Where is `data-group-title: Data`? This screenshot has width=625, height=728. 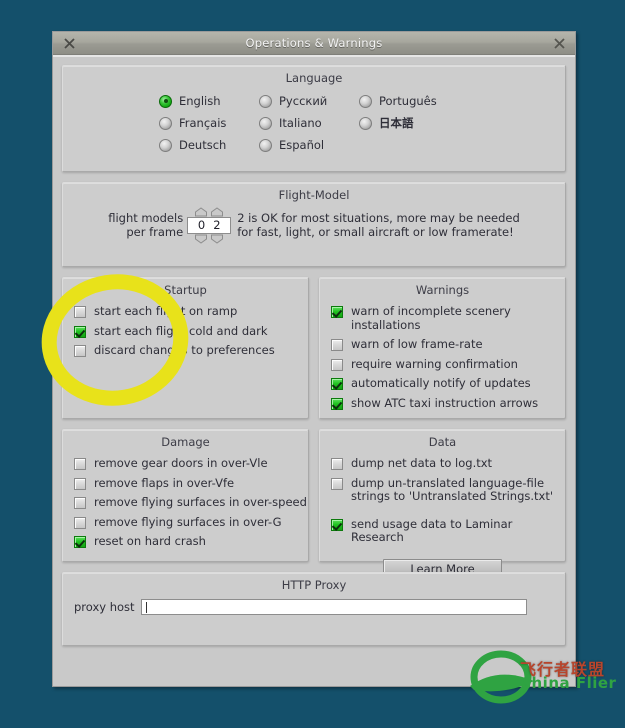
data-group-title: Data is located at coordinates (442, 442).